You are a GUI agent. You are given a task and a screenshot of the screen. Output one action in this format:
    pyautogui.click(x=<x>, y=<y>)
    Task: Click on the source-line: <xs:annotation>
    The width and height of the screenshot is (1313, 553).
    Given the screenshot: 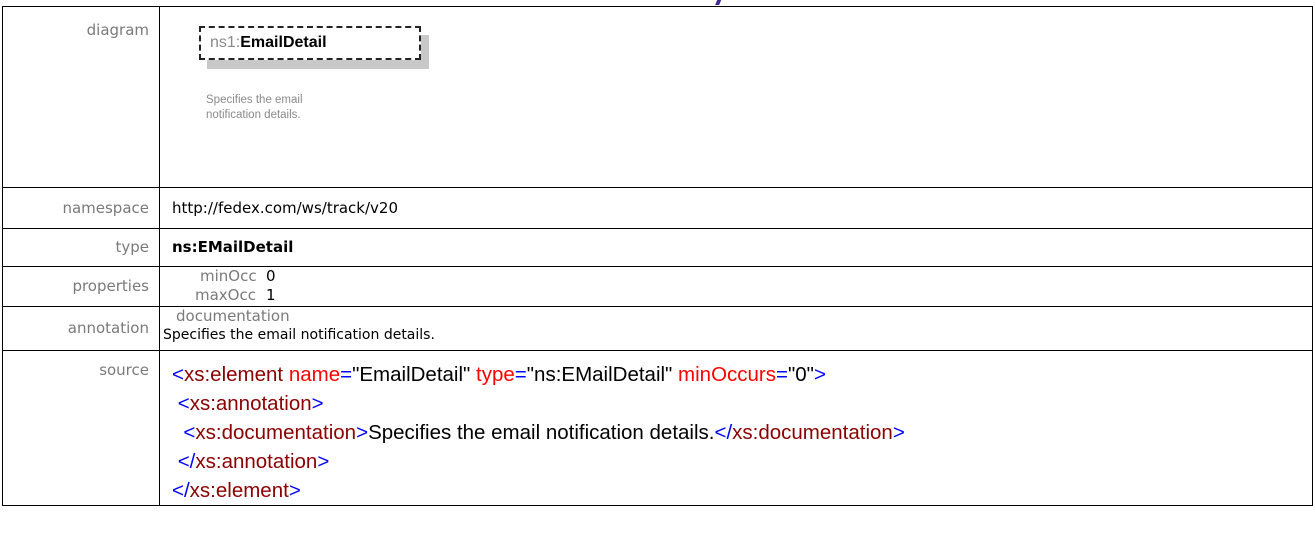 What is the action you would take?
    pyautogui.click(x=250, y=403)
    